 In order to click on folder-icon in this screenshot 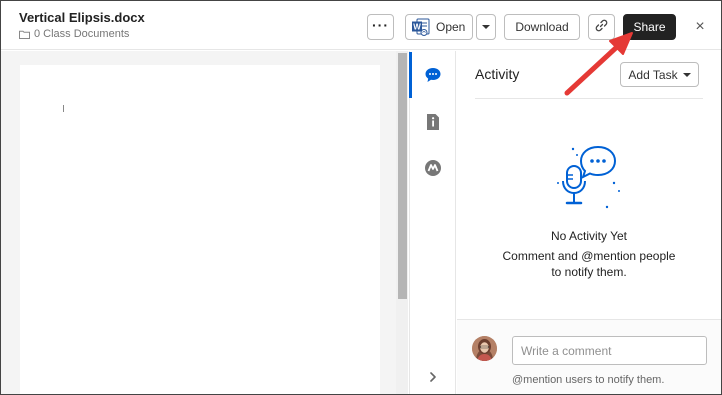, I will do `click(24, 34)`.